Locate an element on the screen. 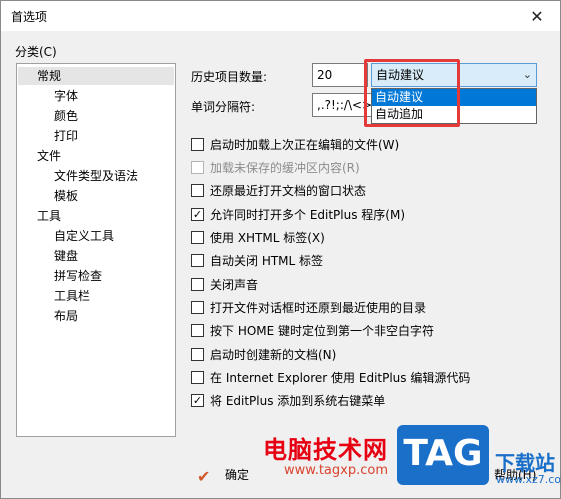  tree-item-file: 文件 is located at coordinates (49, 156).